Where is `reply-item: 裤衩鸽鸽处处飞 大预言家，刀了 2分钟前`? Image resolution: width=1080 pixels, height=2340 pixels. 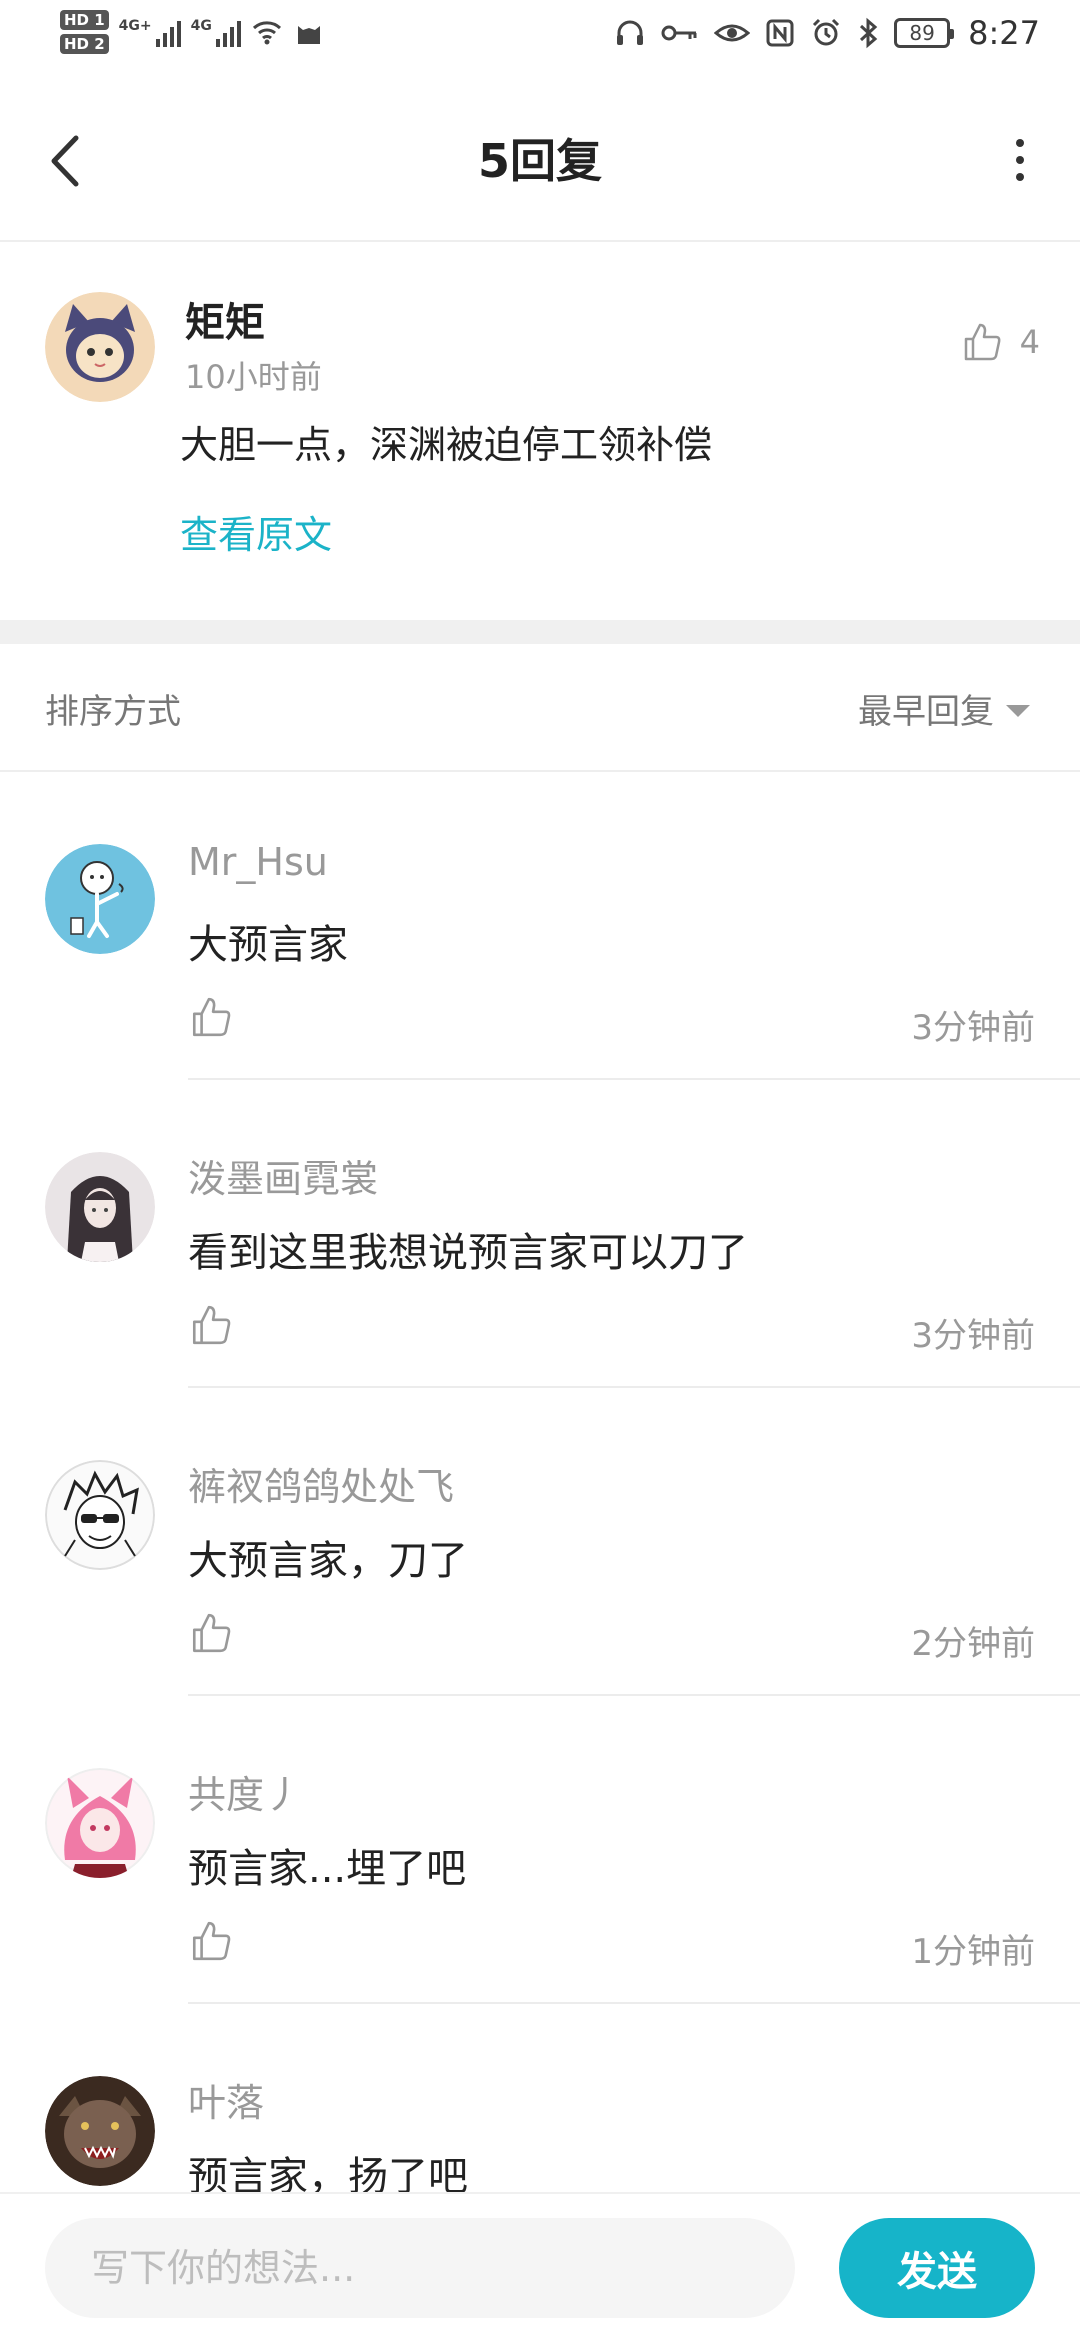
reply-item: 裤衩鸽鸽处处飞 大预言家，刀了 2分钟前 is located at coordinates (540, 1542).